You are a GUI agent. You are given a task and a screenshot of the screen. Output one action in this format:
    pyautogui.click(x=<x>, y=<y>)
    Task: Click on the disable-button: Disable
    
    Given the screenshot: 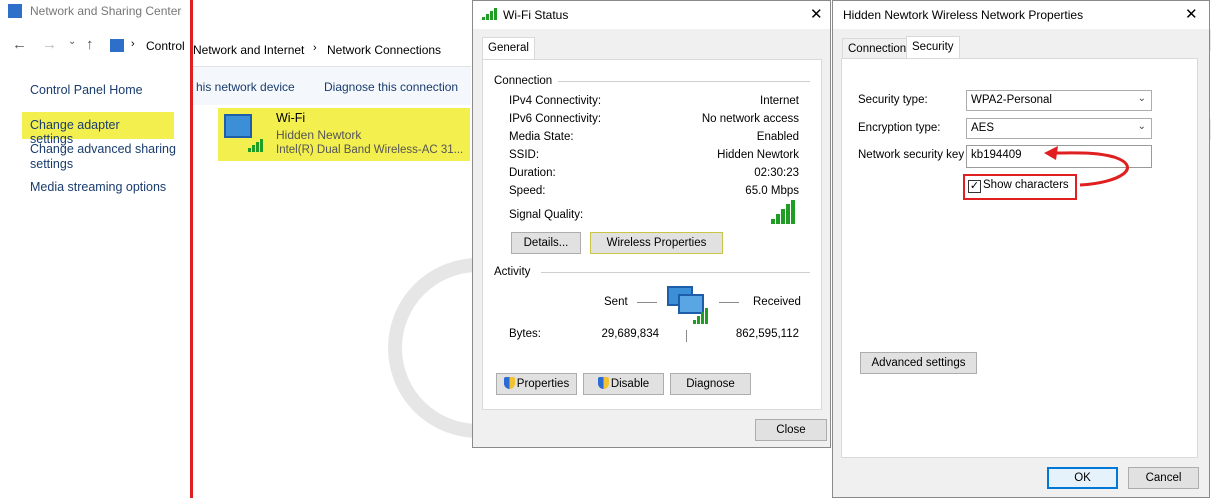 What is the action you would take?
    pyautogui.click(x=623, y=384)
    